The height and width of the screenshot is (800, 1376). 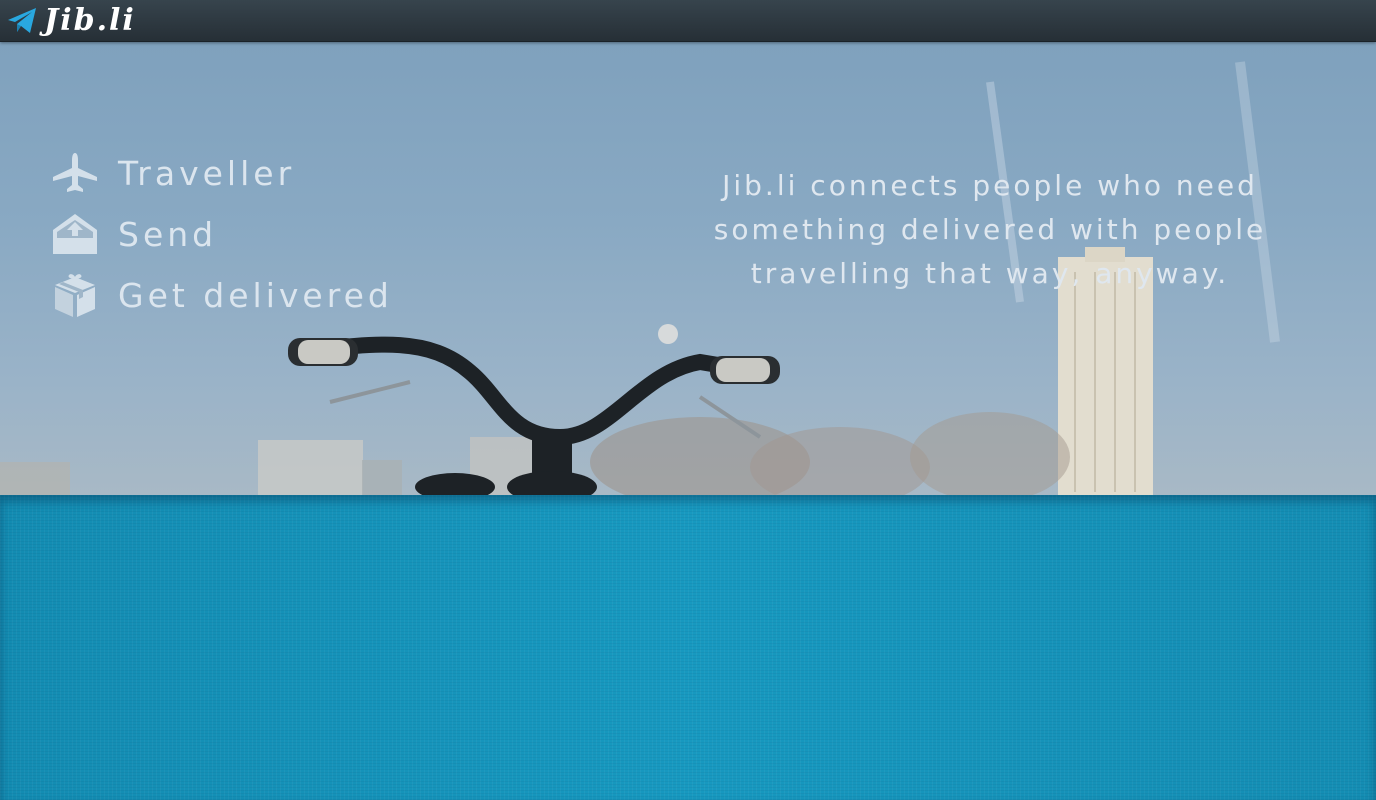 I want to click on gift-box-icon, so click(x=75, y=295).